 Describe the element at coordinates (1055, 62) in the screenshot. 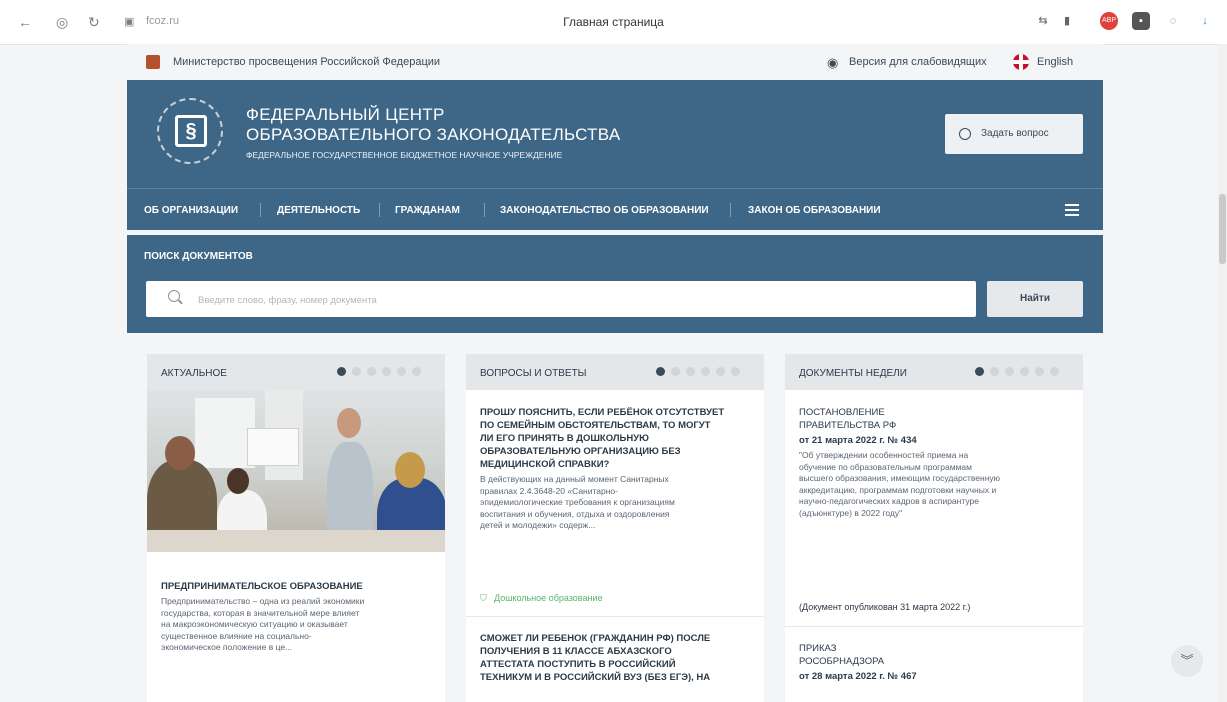

I see `english-link: English` at that location.